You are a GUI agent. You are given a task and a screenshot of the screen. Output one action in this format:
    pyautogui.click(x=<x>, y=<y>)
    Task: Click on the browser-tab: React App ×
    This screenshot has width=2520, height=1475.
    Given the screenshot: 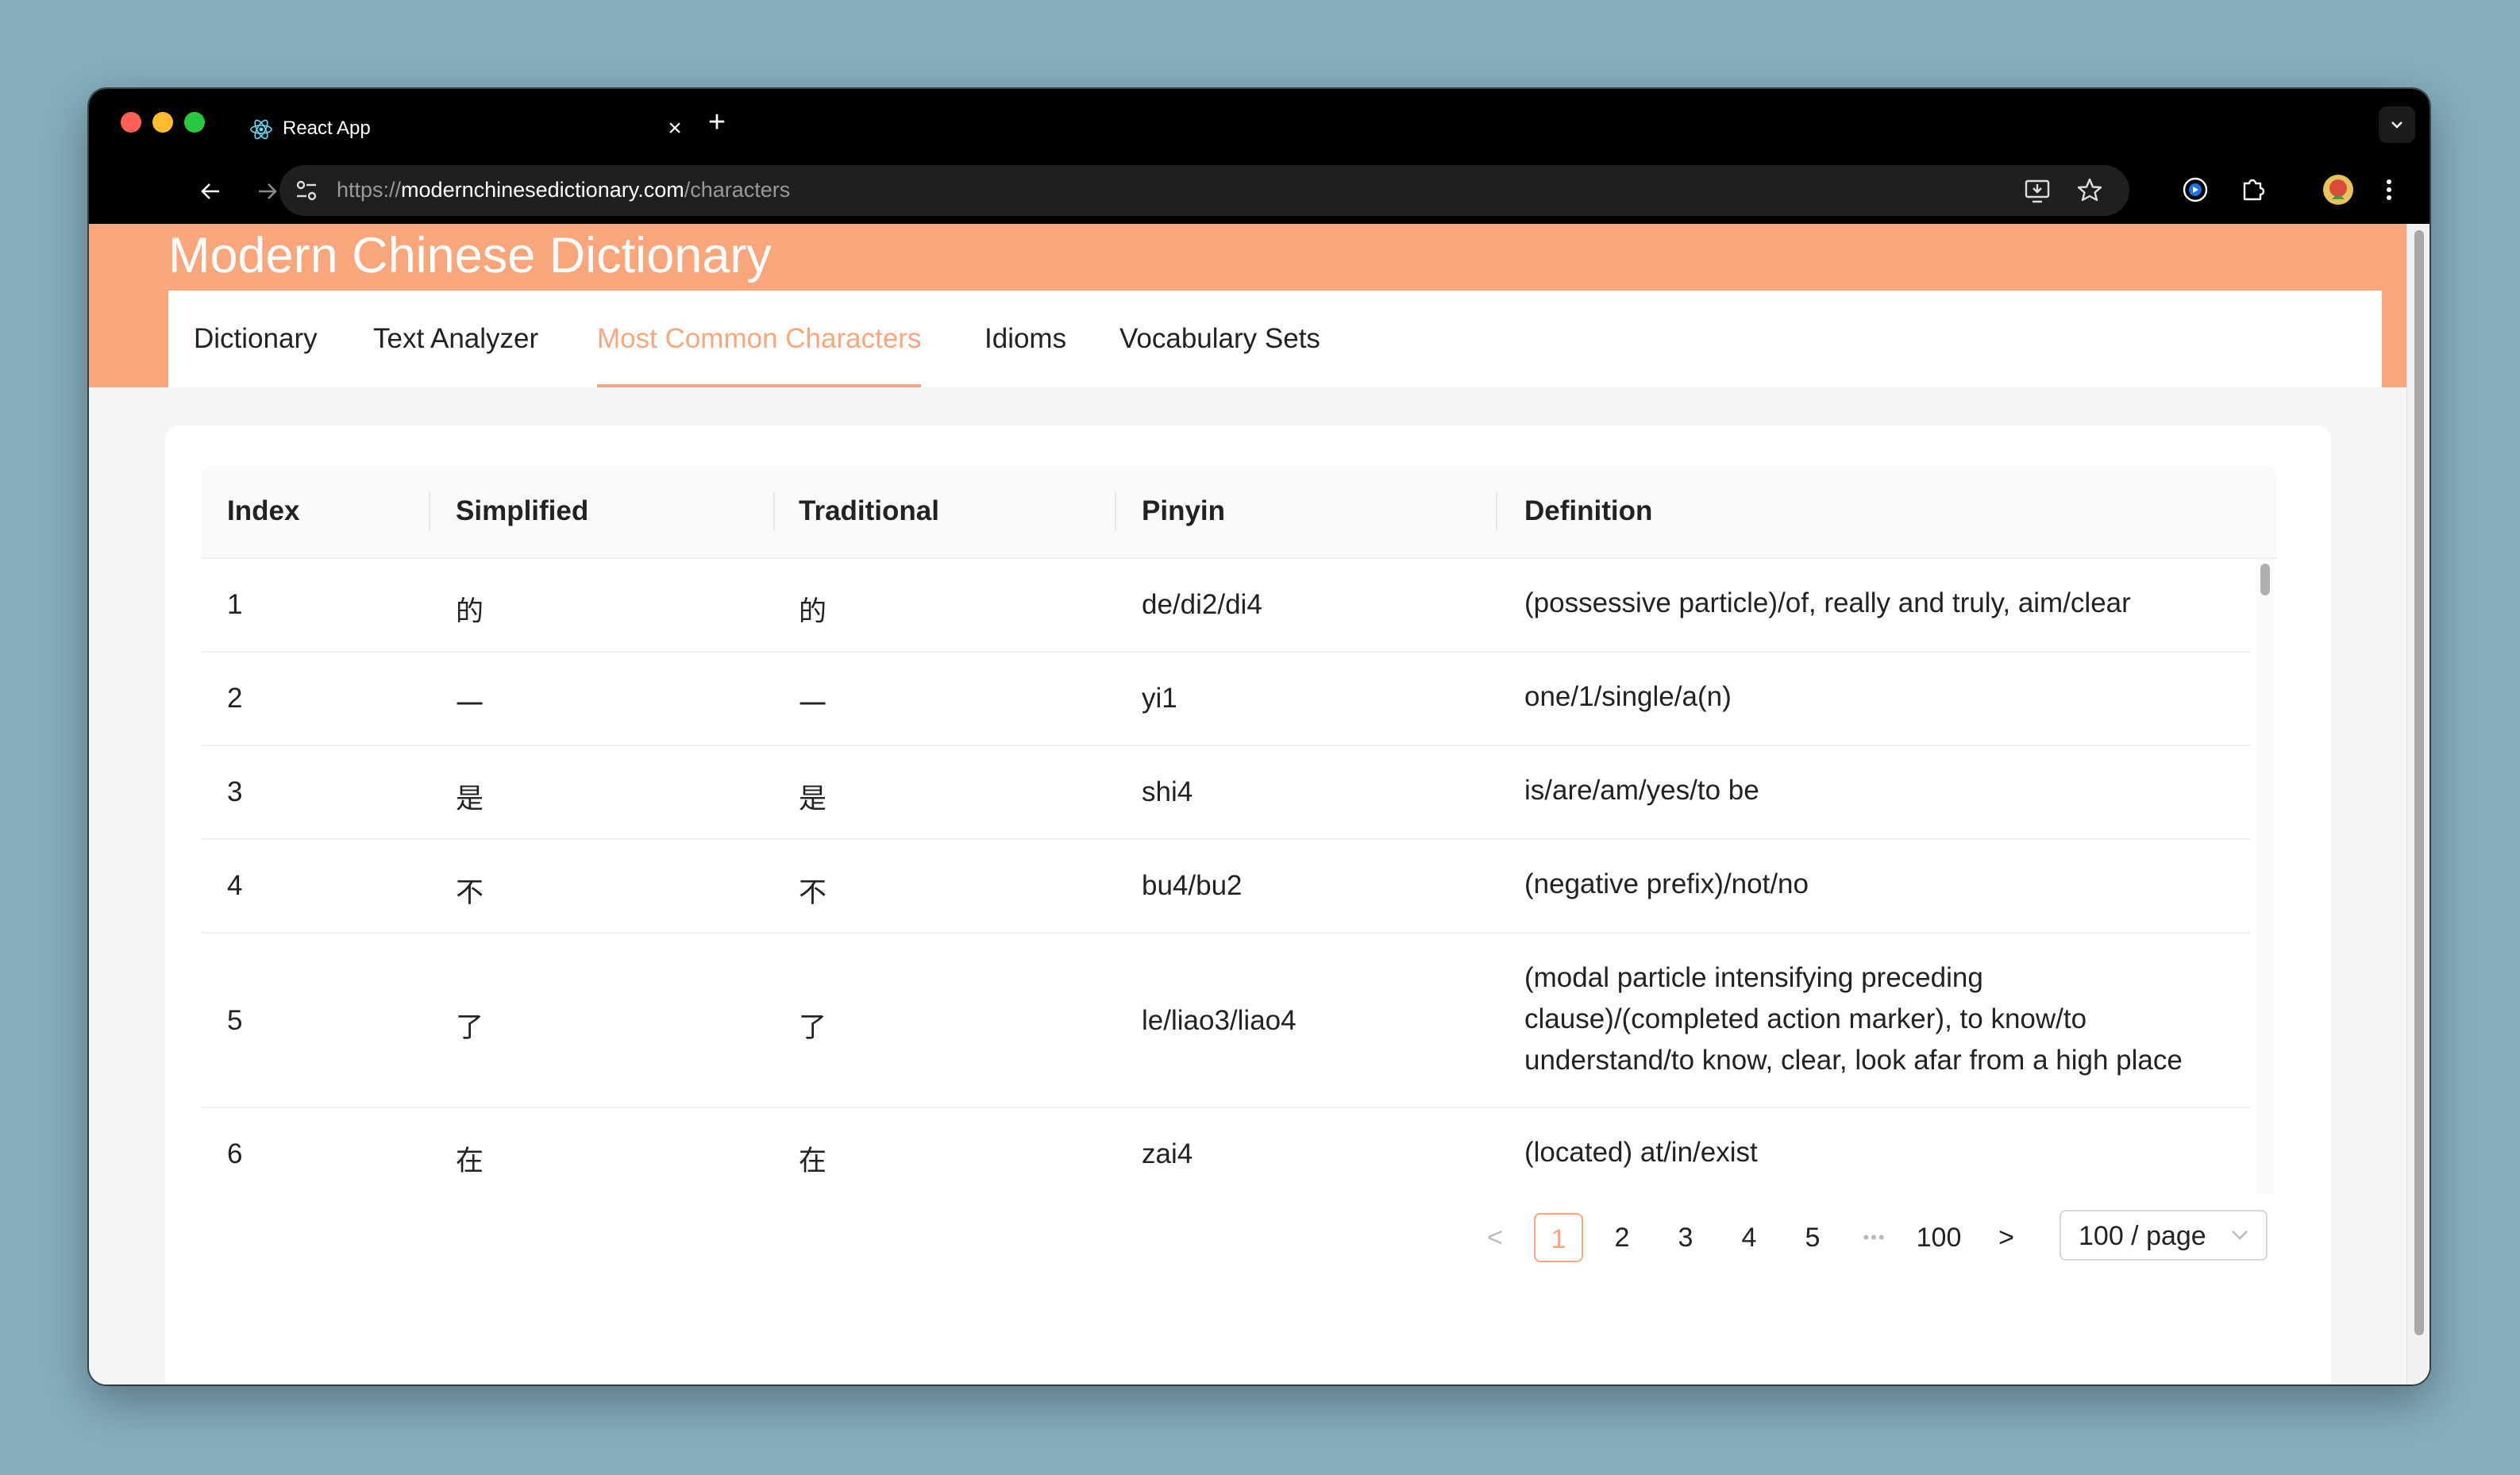 What is the action you would take?
    pyautogui.click(x=460, y=128)
    